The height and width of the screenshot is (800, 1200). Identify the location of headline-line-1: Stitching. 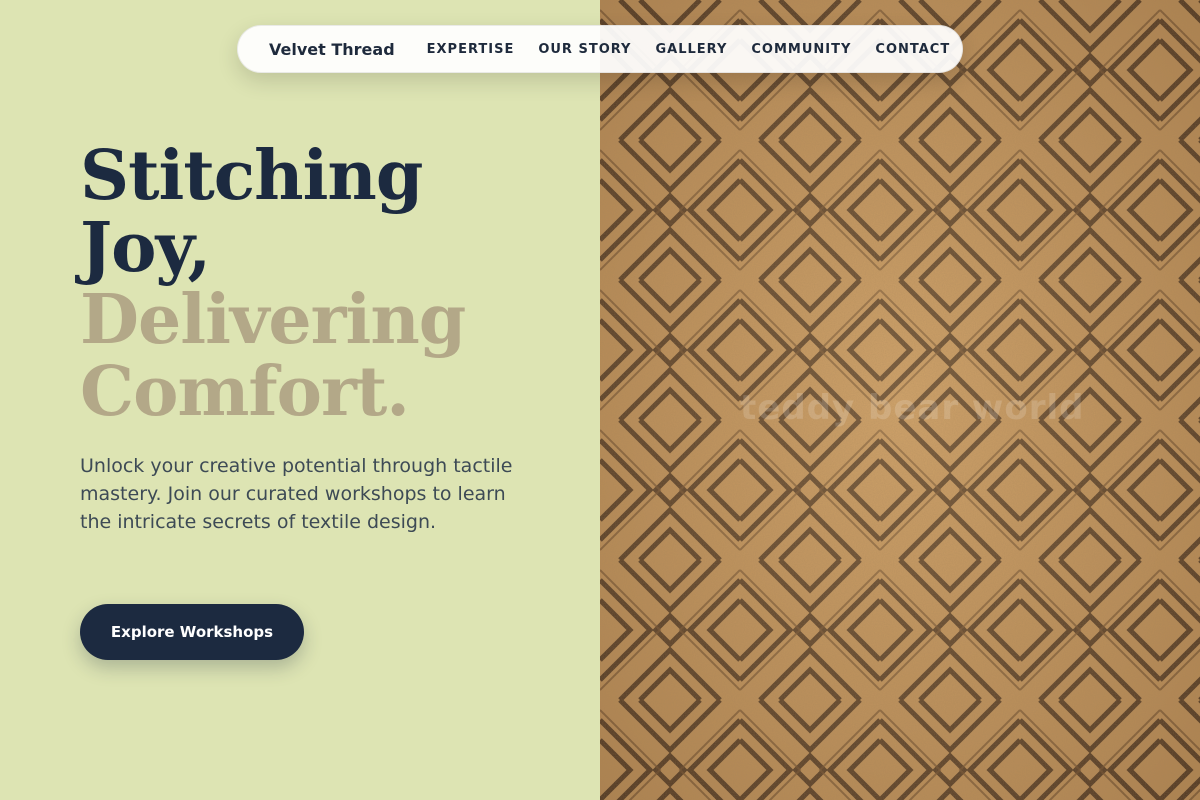
(251, 176).